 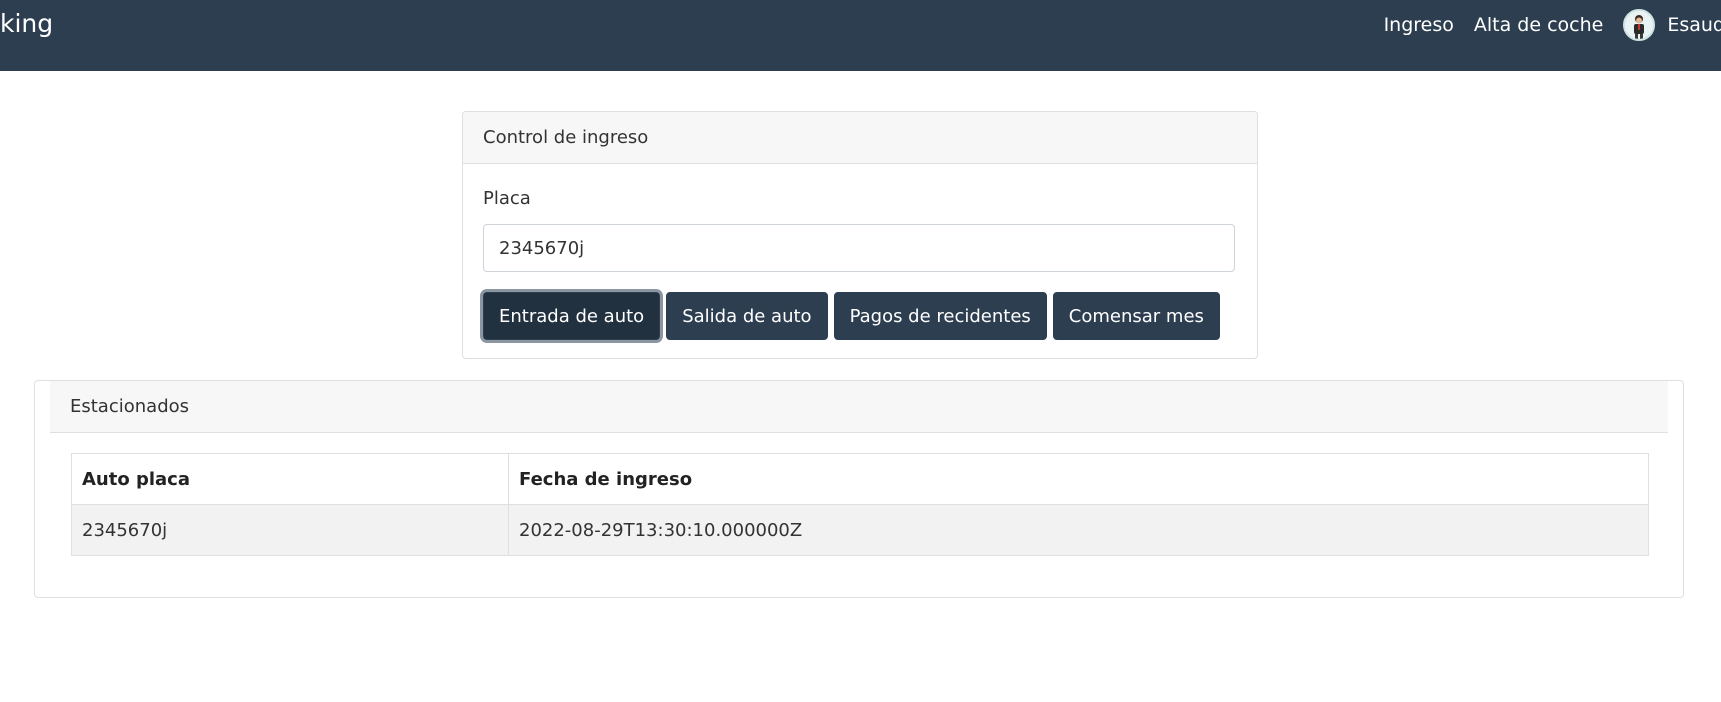 What do you see at coordinates (1078, 479) in the screenshot?
I see `column-header-fecha-de-ingreso: Fecha de ingreso` at bounding box center [1078, 479].